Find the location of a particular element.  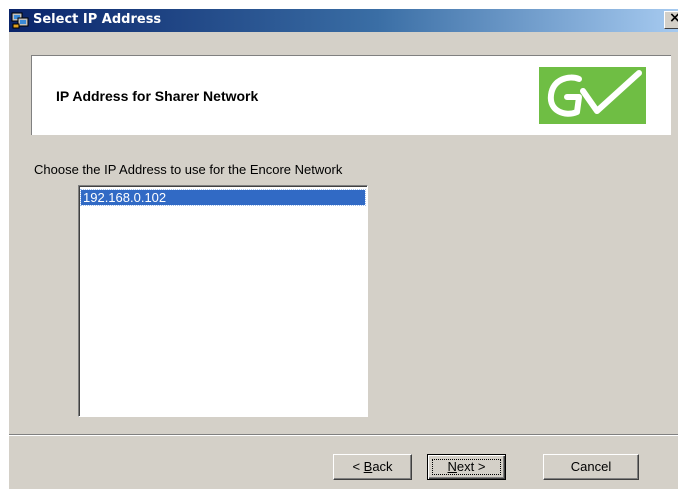

network-computer-icon is located at coordinates (20, 20).